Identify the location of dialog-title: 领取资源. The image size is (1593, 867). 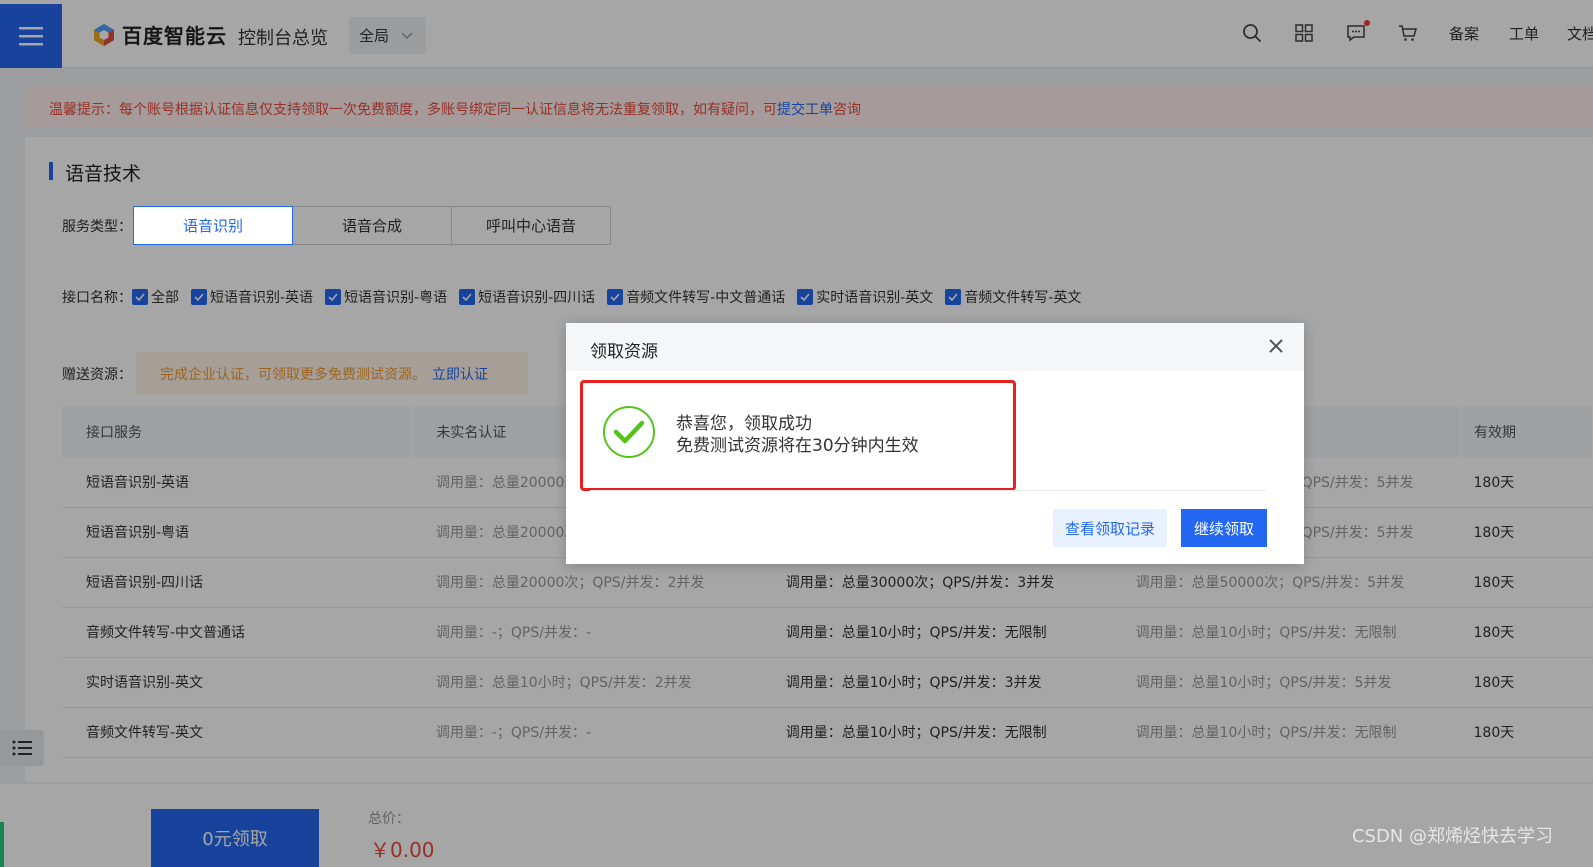
(624, 352).